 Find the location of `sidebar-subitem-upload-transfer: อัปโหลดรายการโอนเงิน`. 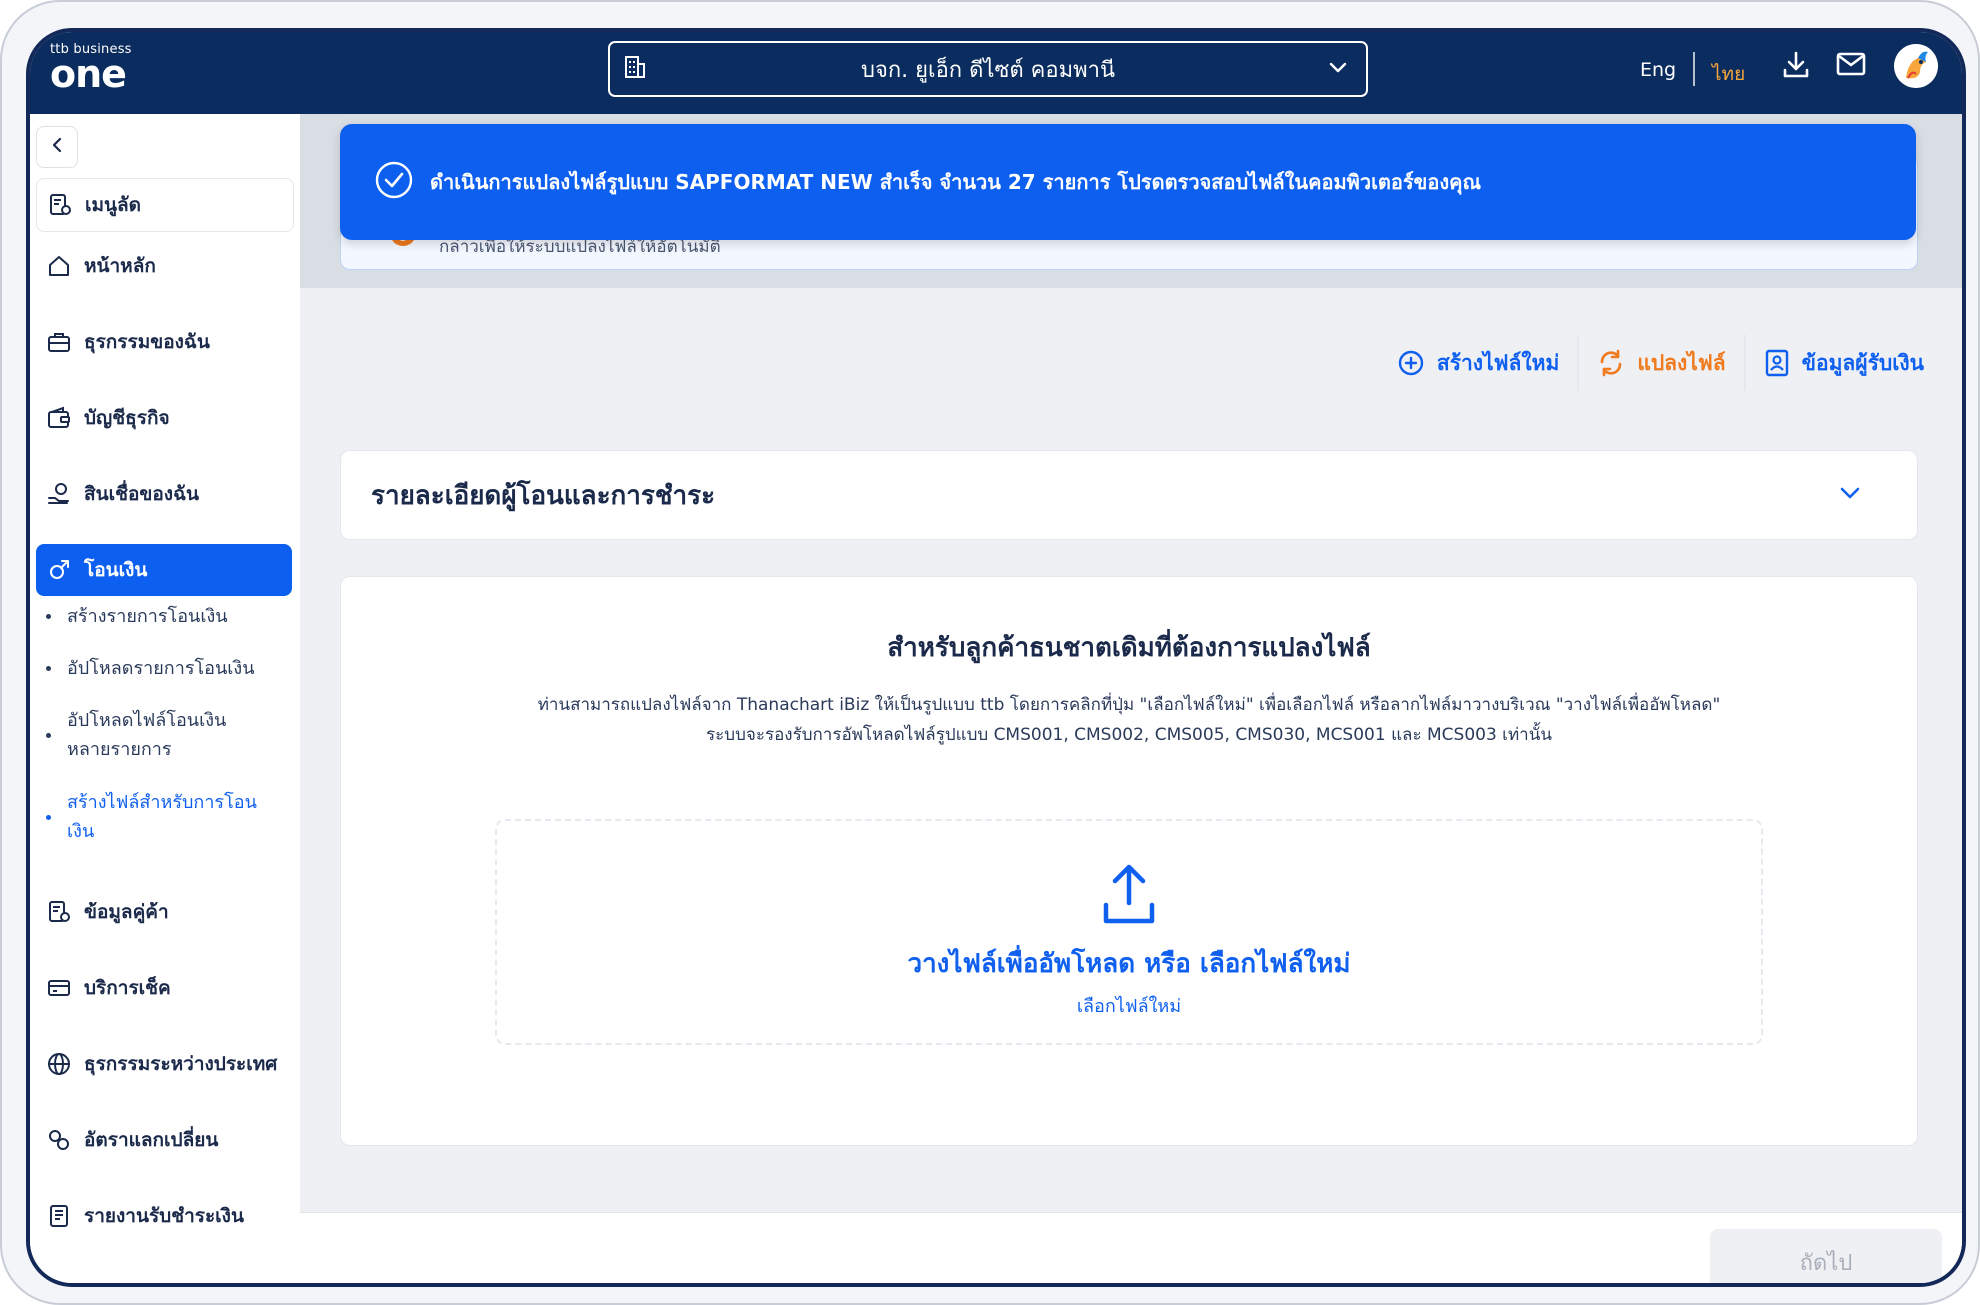

sidebar-subitem-upload-transfer: อัปโหลดรายการโอนเงิน is located at coordinates (166, 668).